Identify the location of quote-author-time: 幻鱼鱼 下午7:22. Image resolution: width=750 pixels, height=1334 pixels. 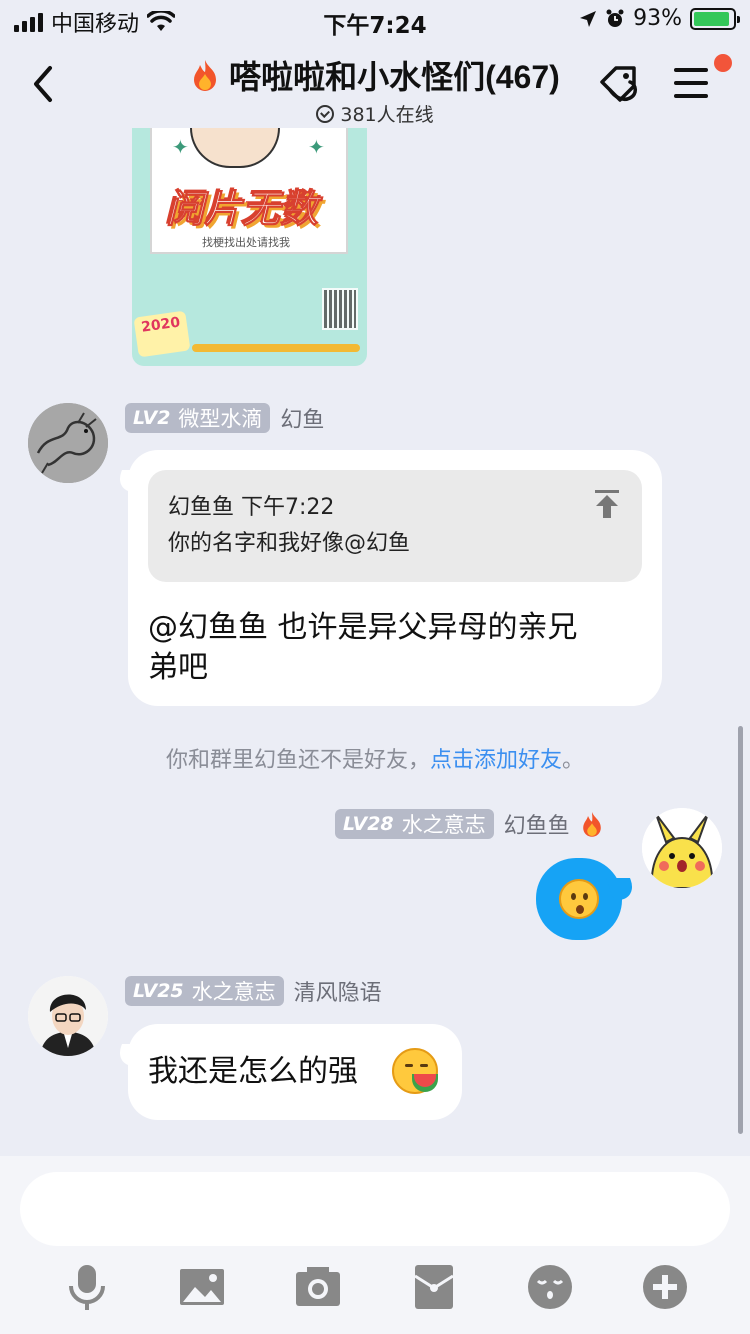
(251, 507).